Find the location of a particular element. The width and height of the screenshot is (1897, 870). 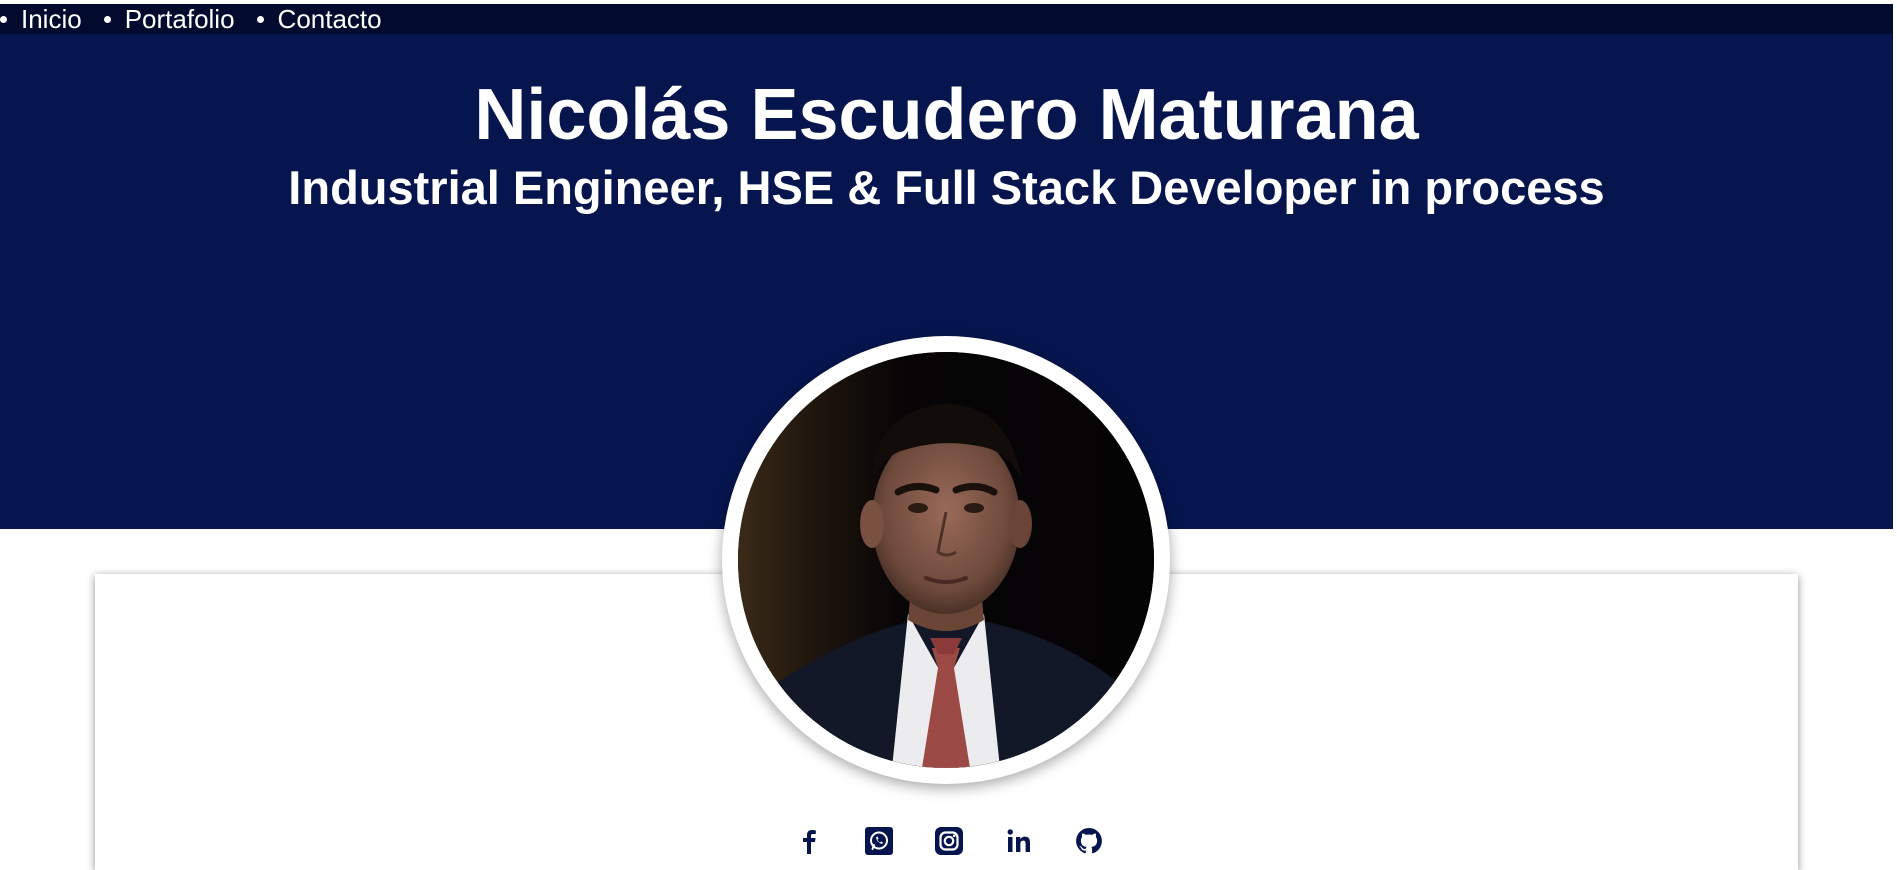

social-links is located at coordinates (948, 841).